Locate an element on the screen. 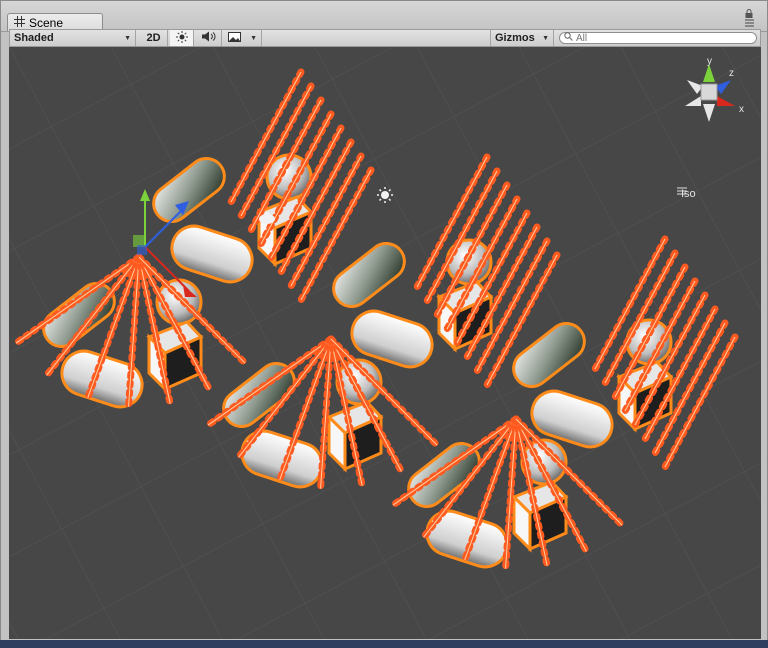  grid-icon is located at coordinates (19, 22).